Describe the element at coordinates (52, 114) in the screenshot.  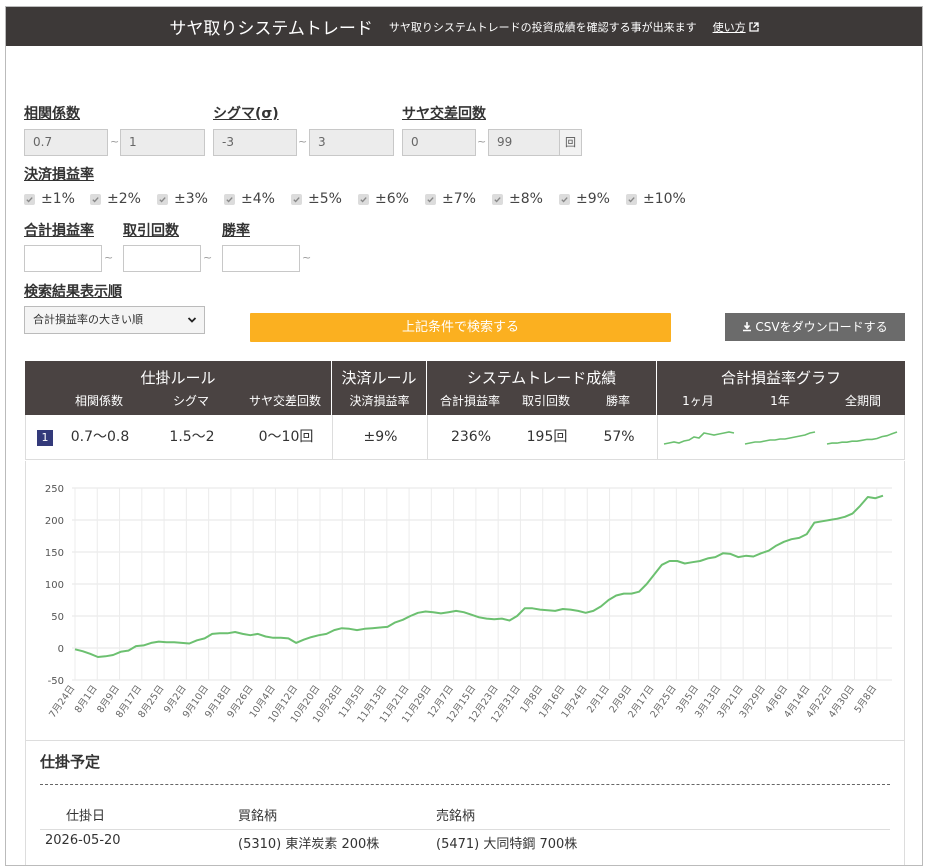
I see `correlation-label: 相関係数` at that location.